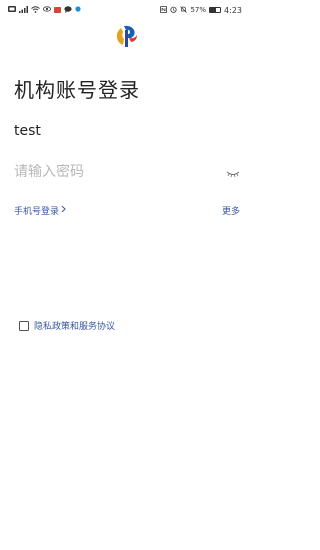 This screenshot has height=550, width=320. I want to click on message-icon, so click(68, 10).